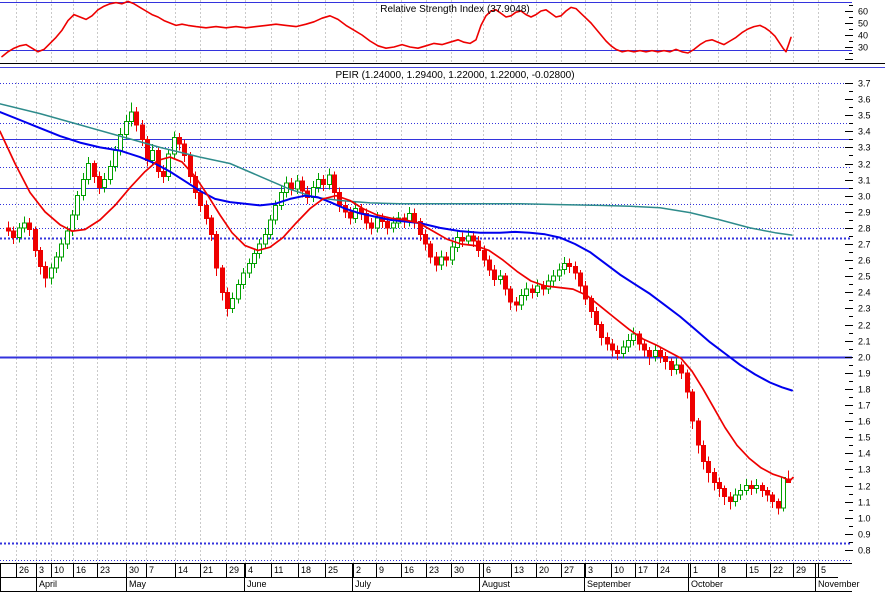  What do you see at coordinates (864, 438) in the screenshot?
I see `price-tick-label: 1.5` at bounding box center [864, 438].